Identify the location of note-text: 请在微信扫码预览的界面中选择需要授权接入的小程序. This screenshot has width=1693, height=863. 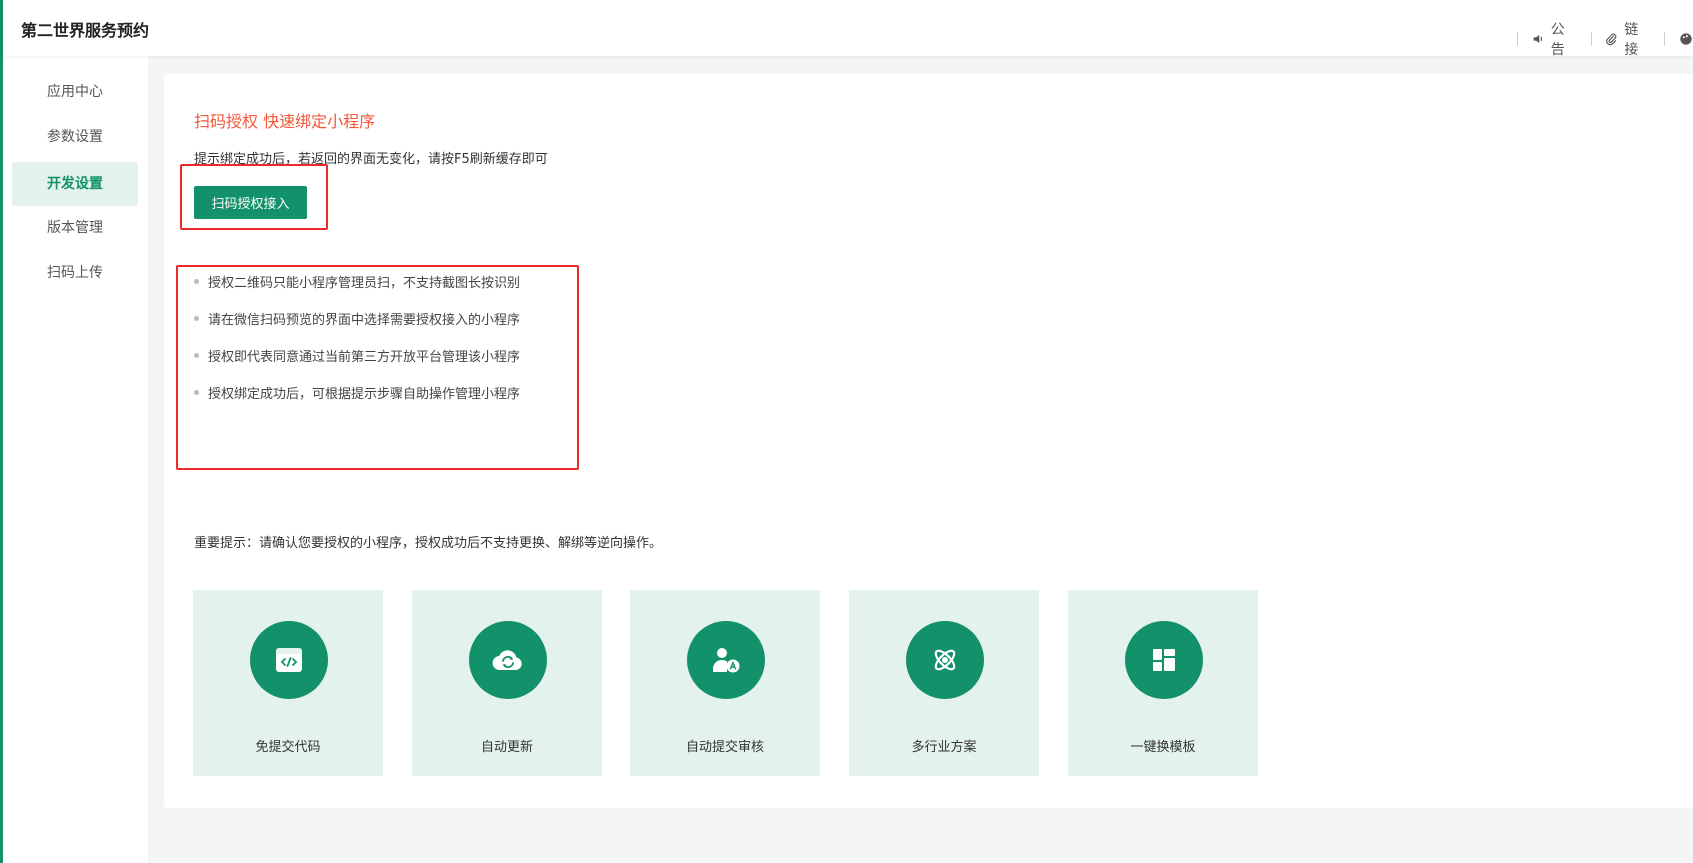
(364, 320).